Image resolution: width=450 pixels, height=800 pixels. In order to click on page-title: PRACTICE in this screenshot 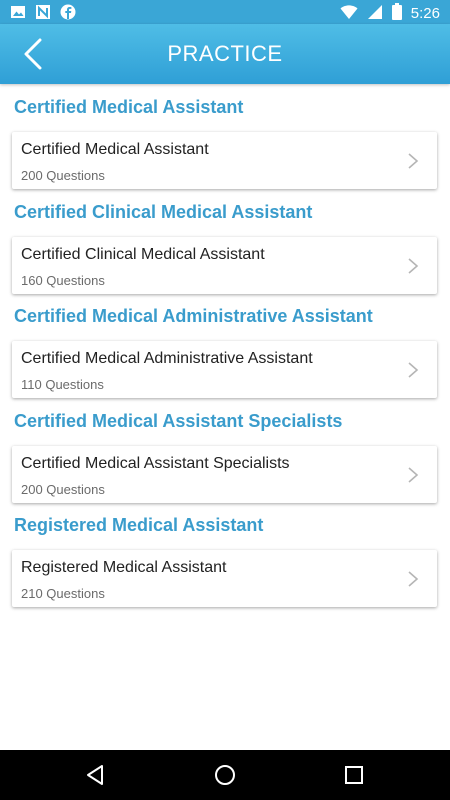, I will do `click(225, 53)`.